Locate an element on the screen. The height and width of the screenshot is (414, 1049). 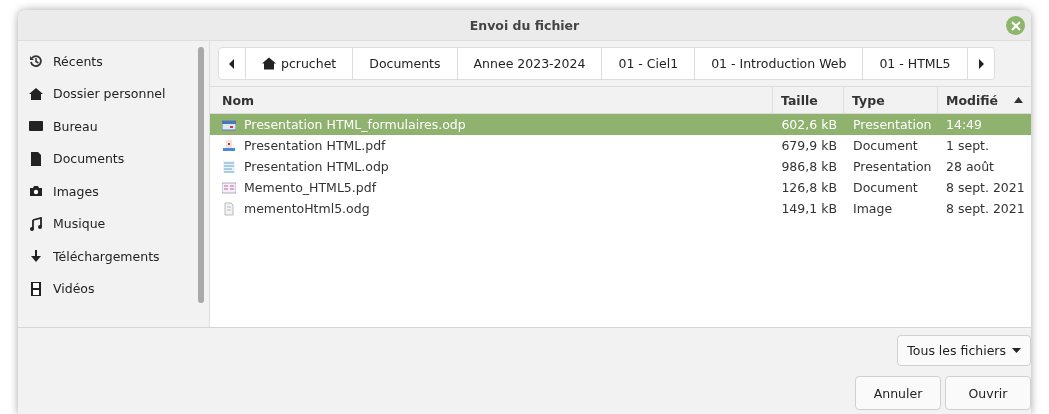
file-row: Presentation HTML.odp 986,8 kB Presentation 28 août is located at coordinates (620, 166).